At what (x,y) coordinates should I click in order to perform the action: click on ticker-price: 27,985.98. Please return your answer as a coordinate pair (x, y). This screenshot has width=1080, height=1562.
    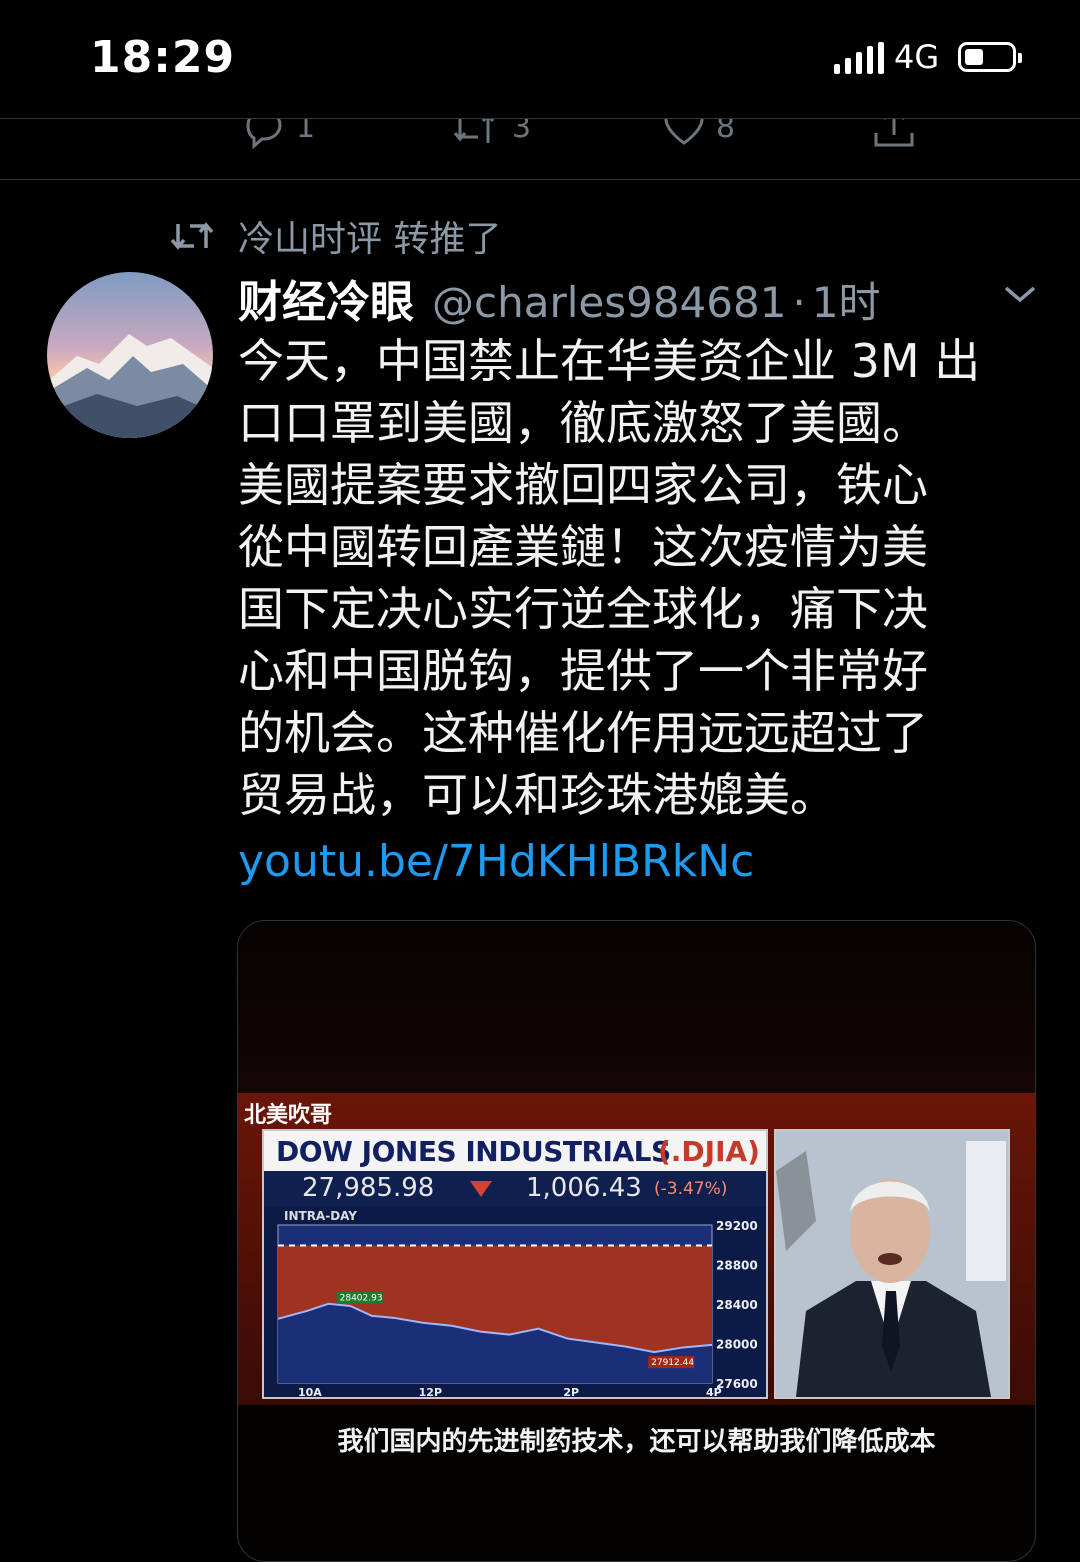
    Looking at the image, I should click on (368, 1188).